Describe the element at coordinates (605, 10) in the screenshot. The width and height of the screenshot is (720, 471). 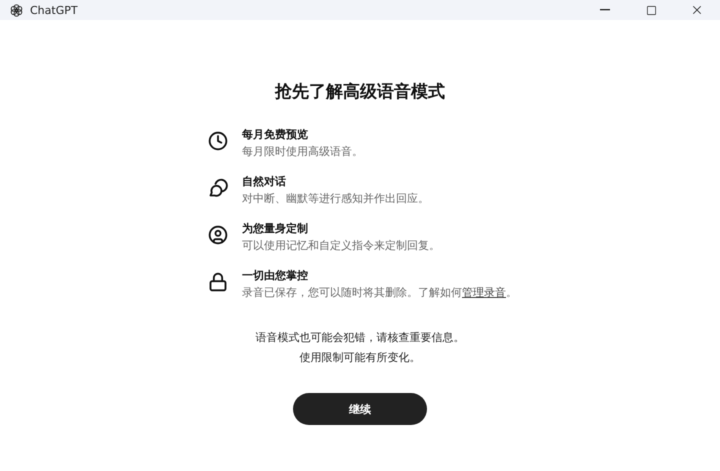
I see `minimize-icon` at that location.